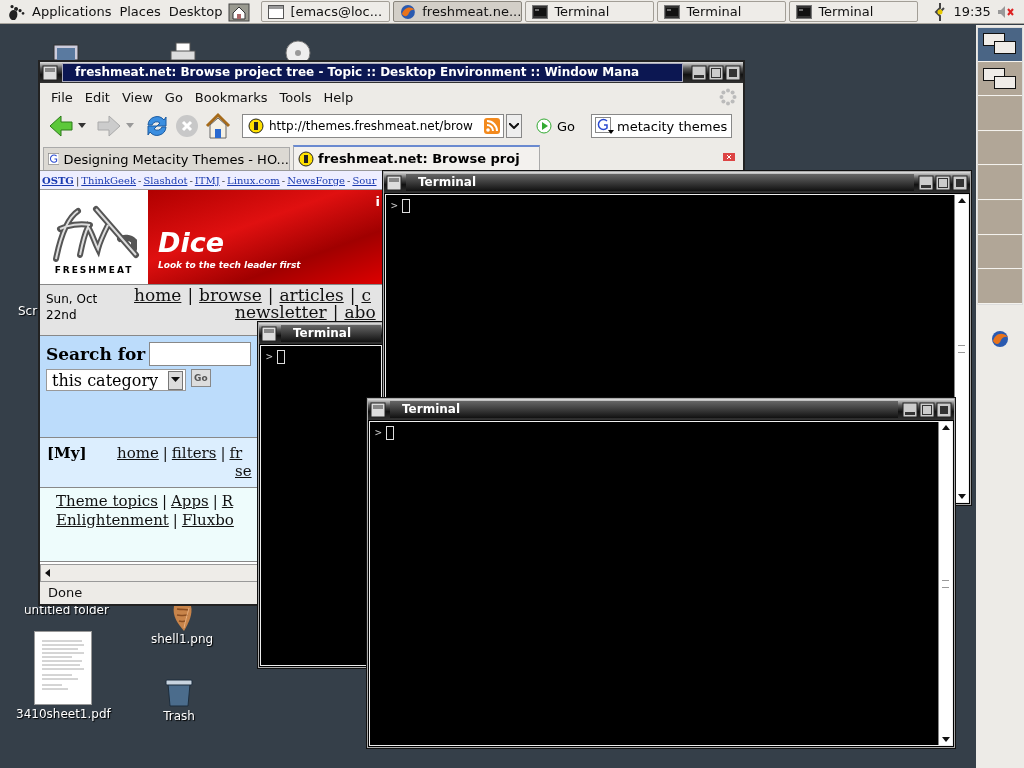 This screenshot has width=1024, height=768. Describe the element at coordinates (373, 126) in the screenshot. I see `address-field: http://themes.freshmeat.net/brow` at that location.